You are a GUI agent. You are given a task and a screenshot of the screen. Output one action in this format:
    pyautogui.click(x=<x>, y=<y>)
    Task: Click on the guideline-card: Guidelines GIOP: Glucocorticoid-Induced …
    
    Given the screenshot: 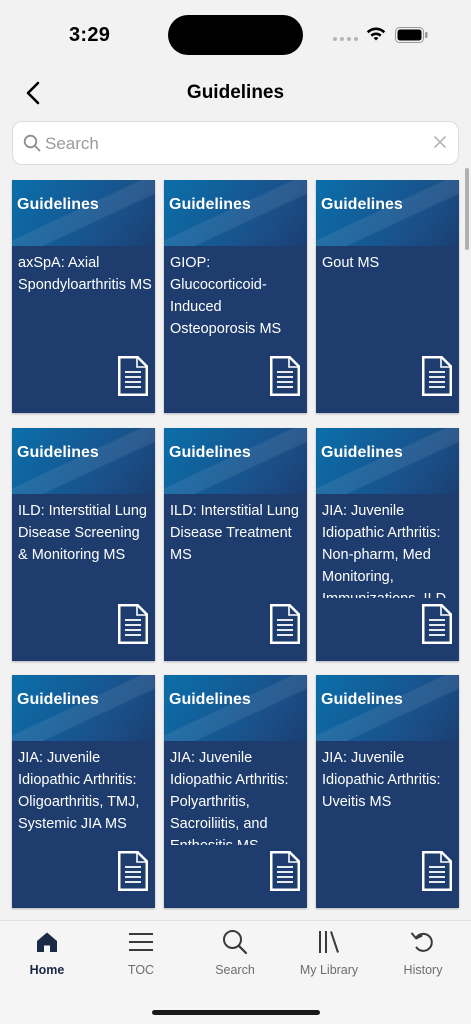 What is the action you would take?
    pyautogui.click(x=235, y=296)
    